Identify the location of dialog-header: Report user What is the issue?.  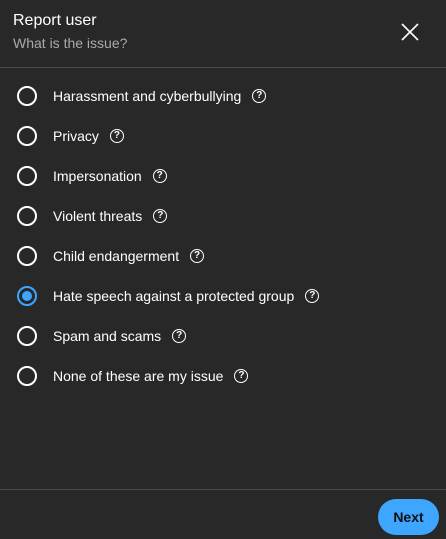
(223, 34).